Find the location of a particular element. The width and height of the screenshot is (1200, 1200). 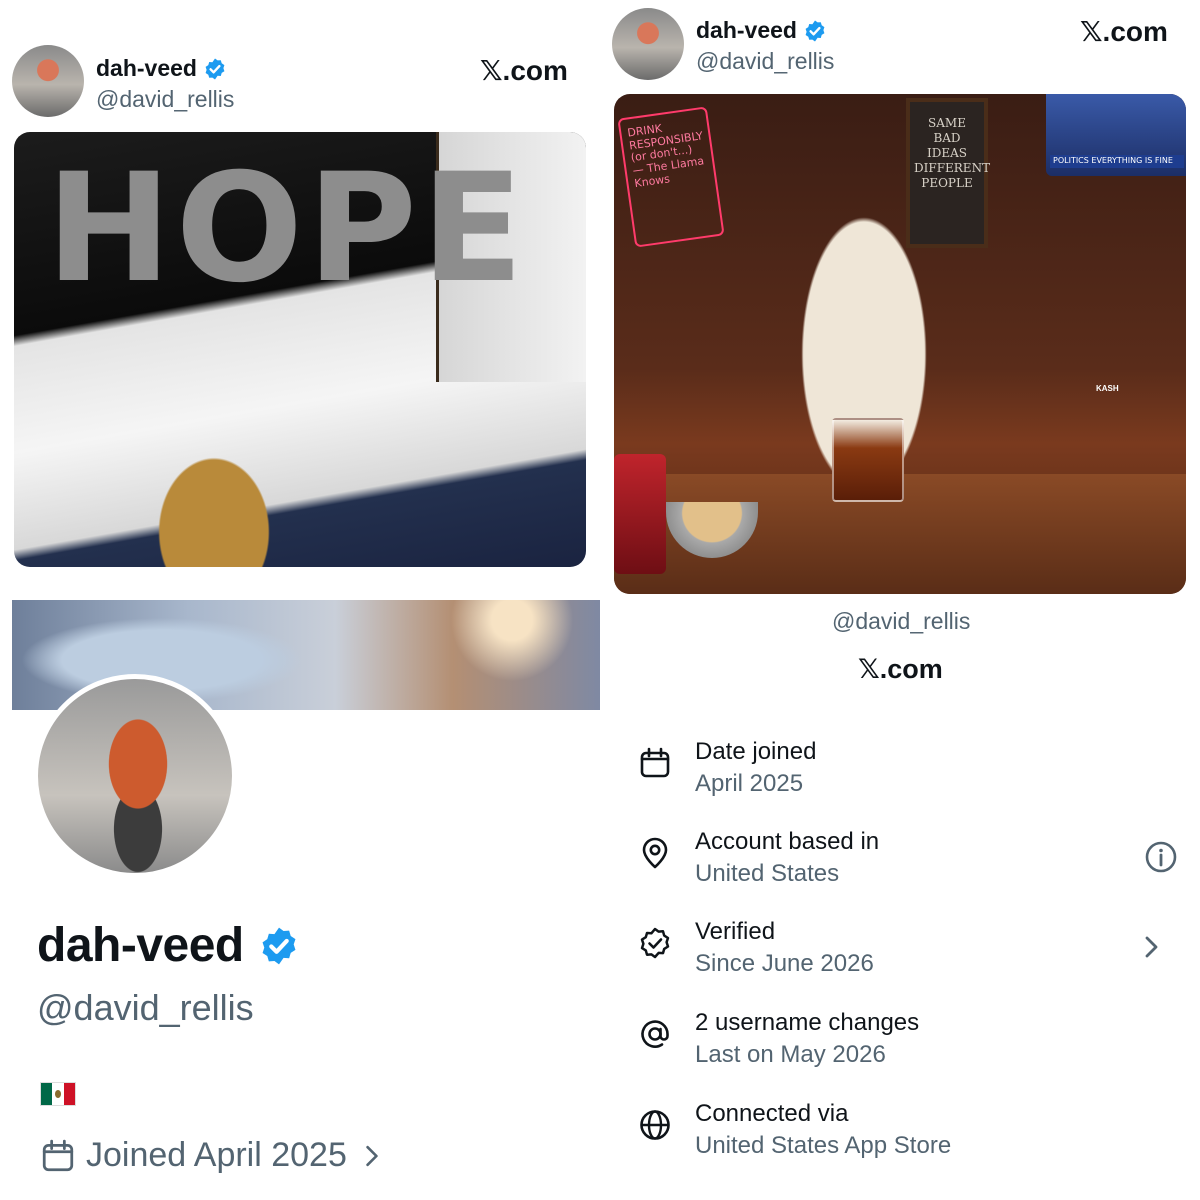

joined-row: Joined April 2025 is located at coordinates (213, 1155).